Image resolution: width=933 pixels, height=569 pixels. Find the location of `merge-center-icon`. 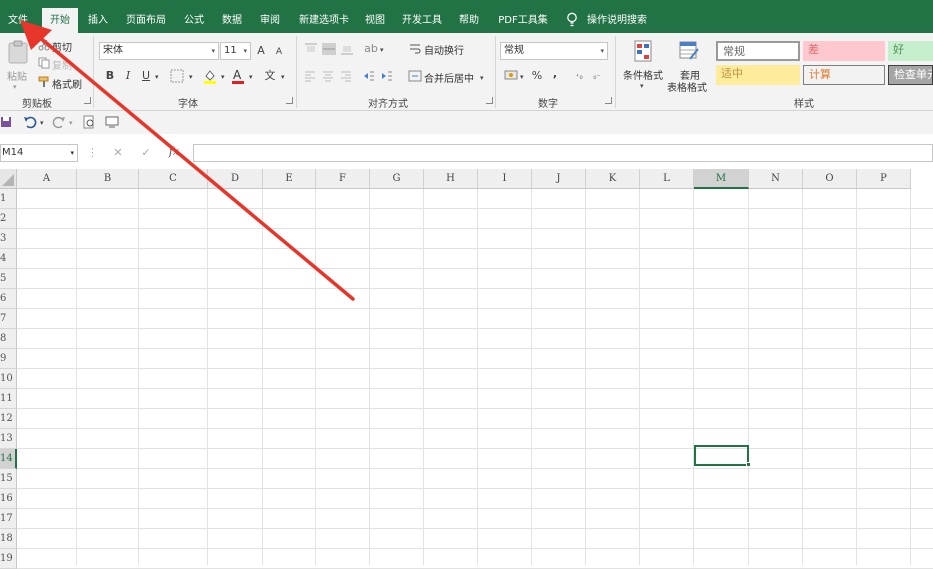

merge-center-icon is located at coordinates (415, 76).